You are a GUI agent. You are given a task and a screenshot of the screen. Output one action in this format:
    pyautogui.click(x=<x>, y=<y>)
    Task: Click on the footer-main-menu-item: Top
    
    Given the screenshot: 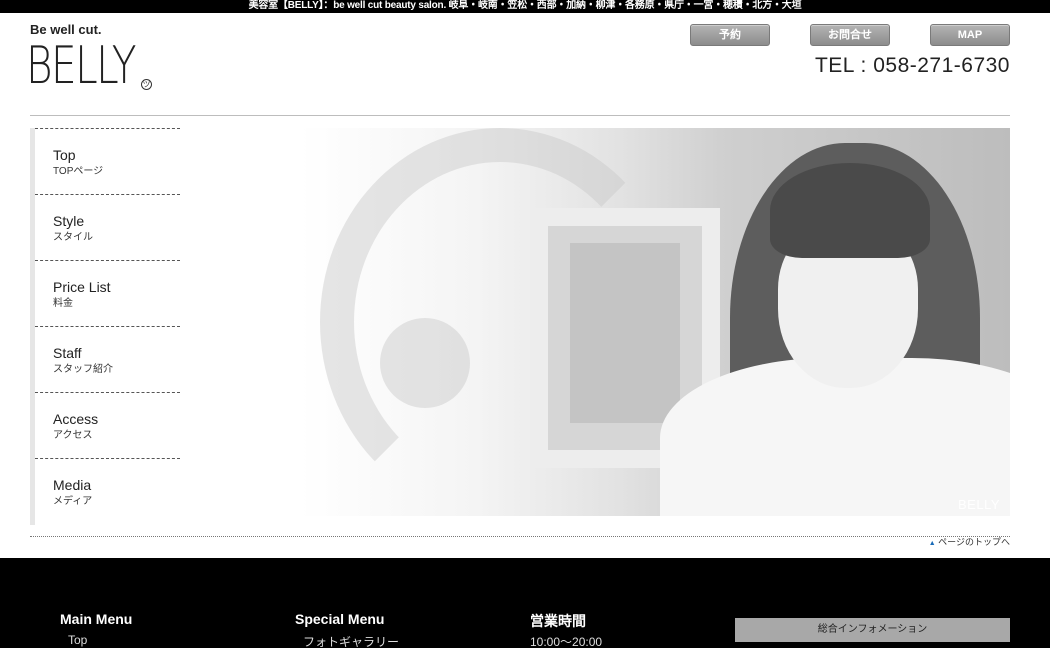 What is the action you would take?
    pyautogui.click(x=77, y=640)
    